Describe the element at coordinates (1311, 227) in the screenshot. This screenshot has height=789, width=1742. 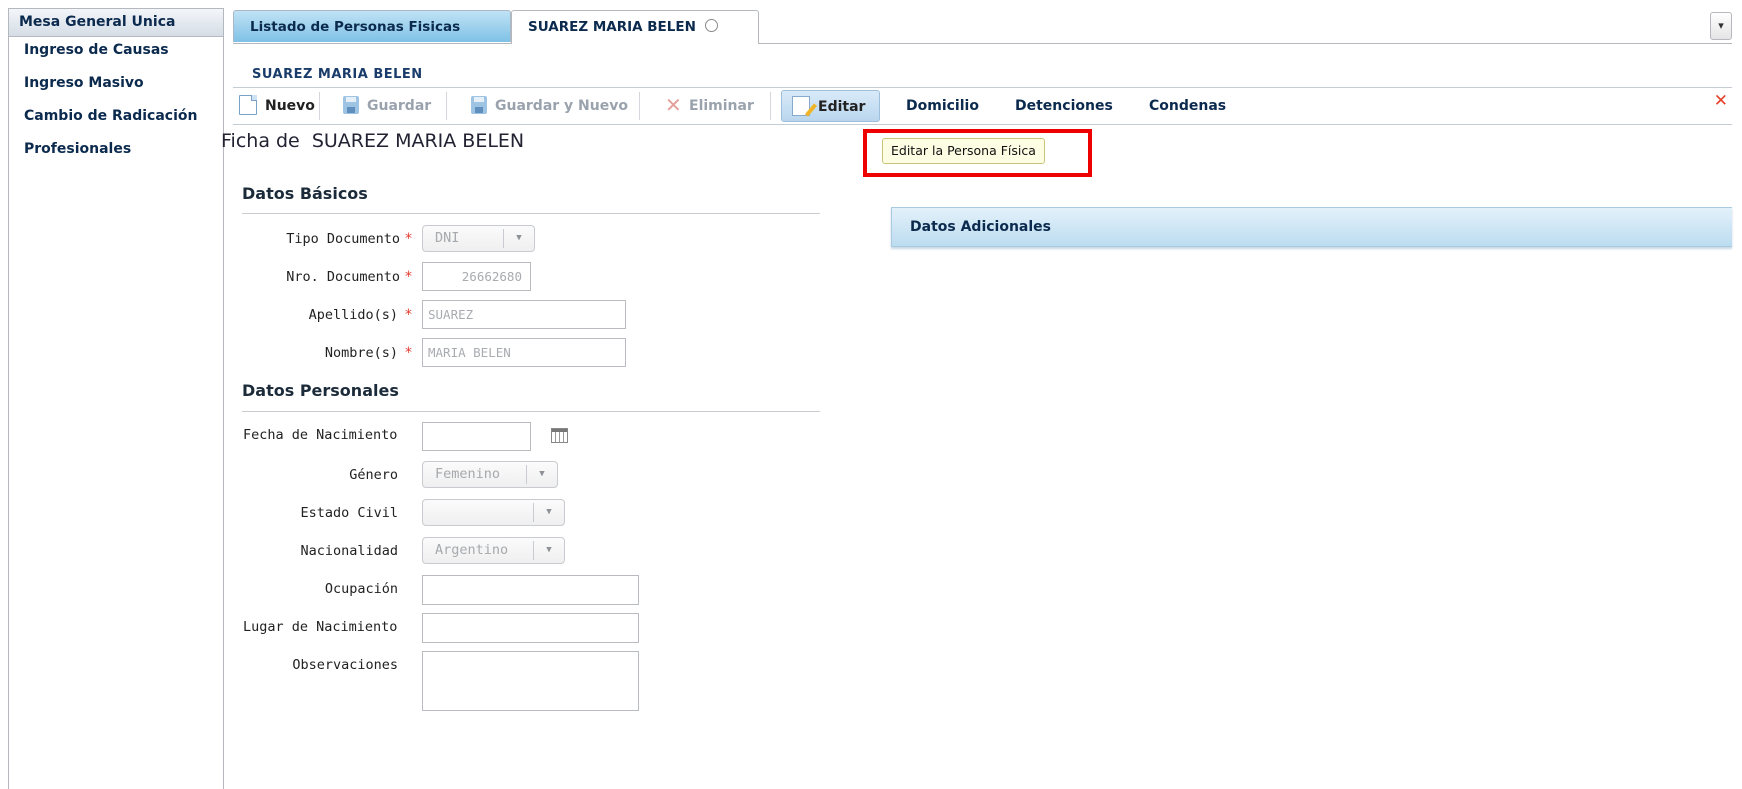
I see `datos-adicionales-panel-header: Datos Adicionales` at that location.